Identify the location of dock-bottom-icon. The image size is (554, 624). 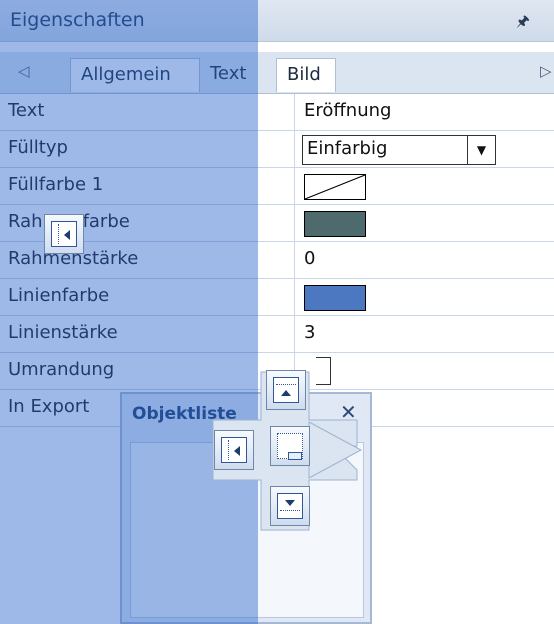
(290, 506).